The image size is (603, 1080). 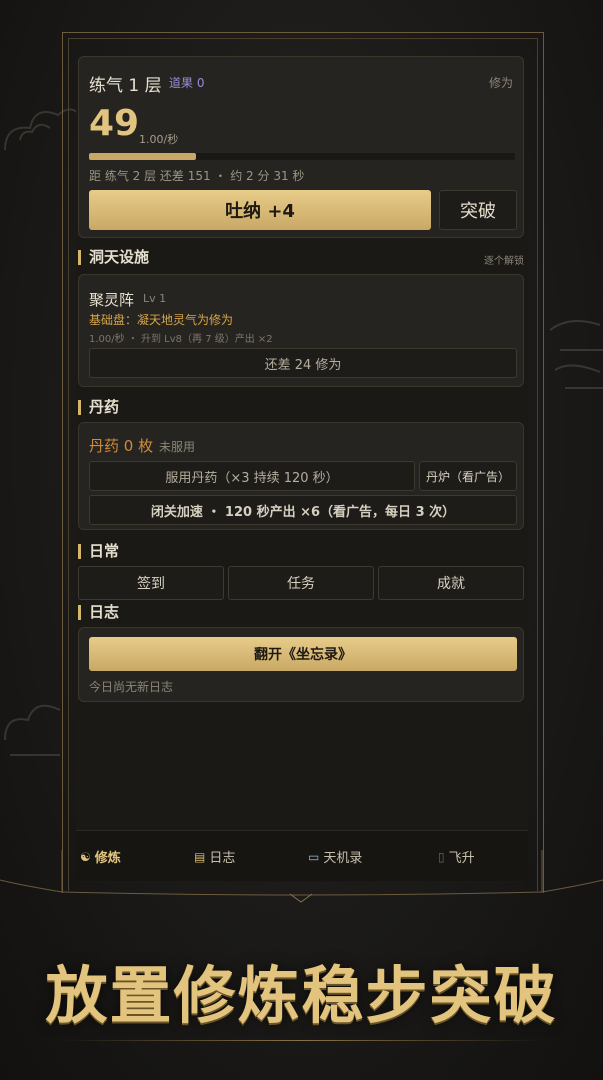 What do you see at coordinates (113, 257) in the screenshot?
I see `facilities-title: 洞天设施` at bounding box center [113, 257].